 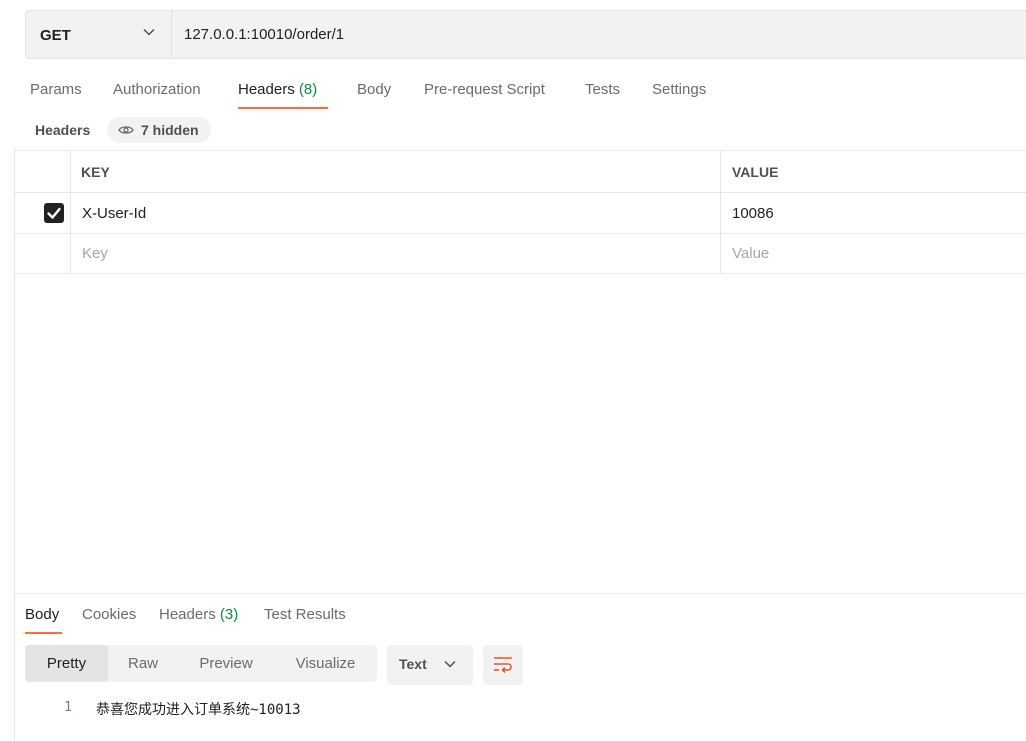 I want to click on table-row-new: Key Value, so click(x=520, y=253).